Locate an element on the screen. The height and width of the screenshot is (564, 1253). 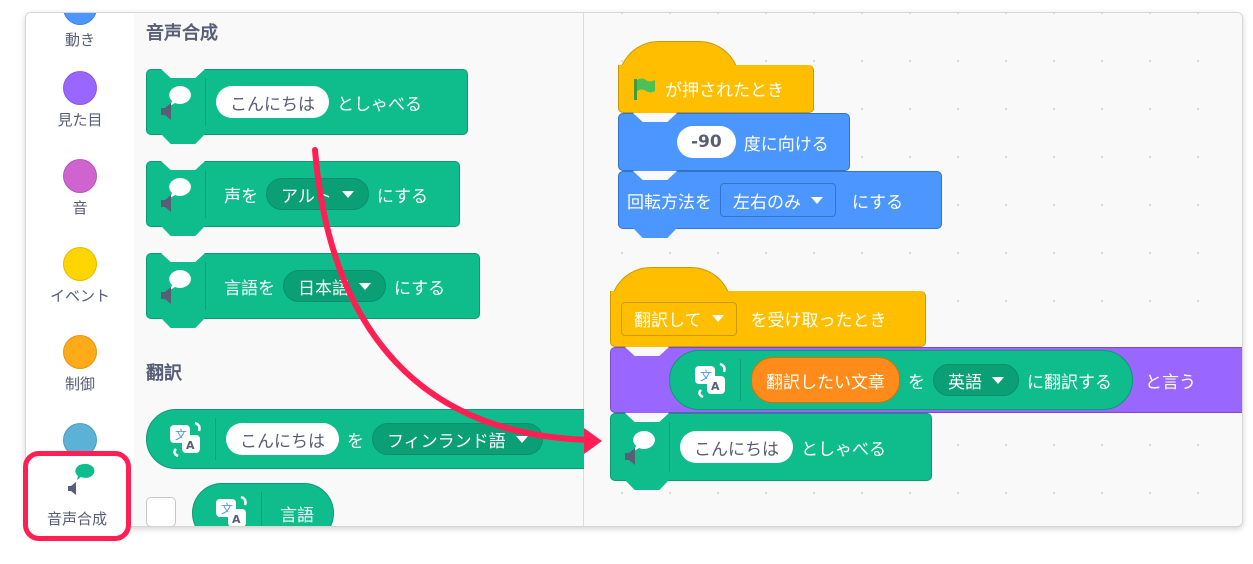
arrow-head is located at coordinates (593, 441).